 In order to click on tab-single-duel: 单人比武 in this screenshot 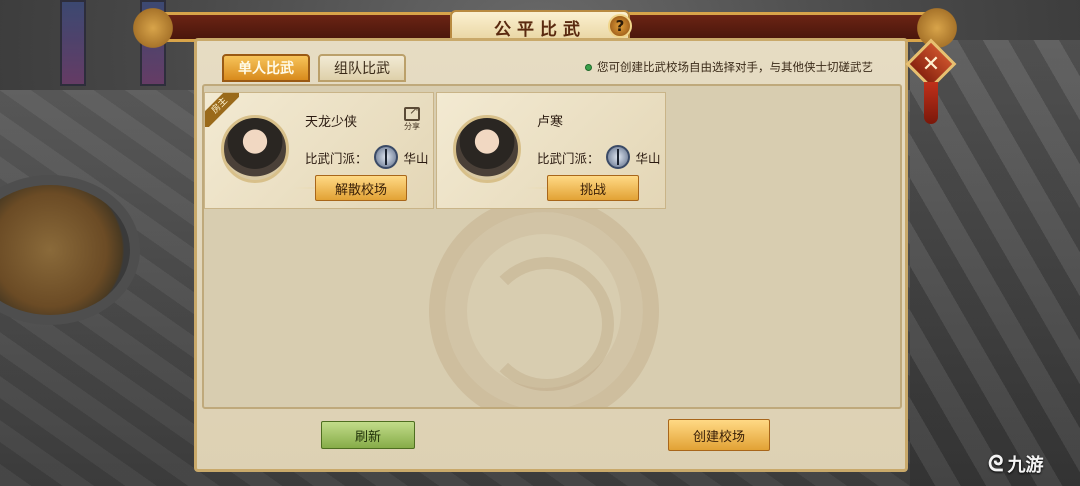, I will do `click(266, 68)`.